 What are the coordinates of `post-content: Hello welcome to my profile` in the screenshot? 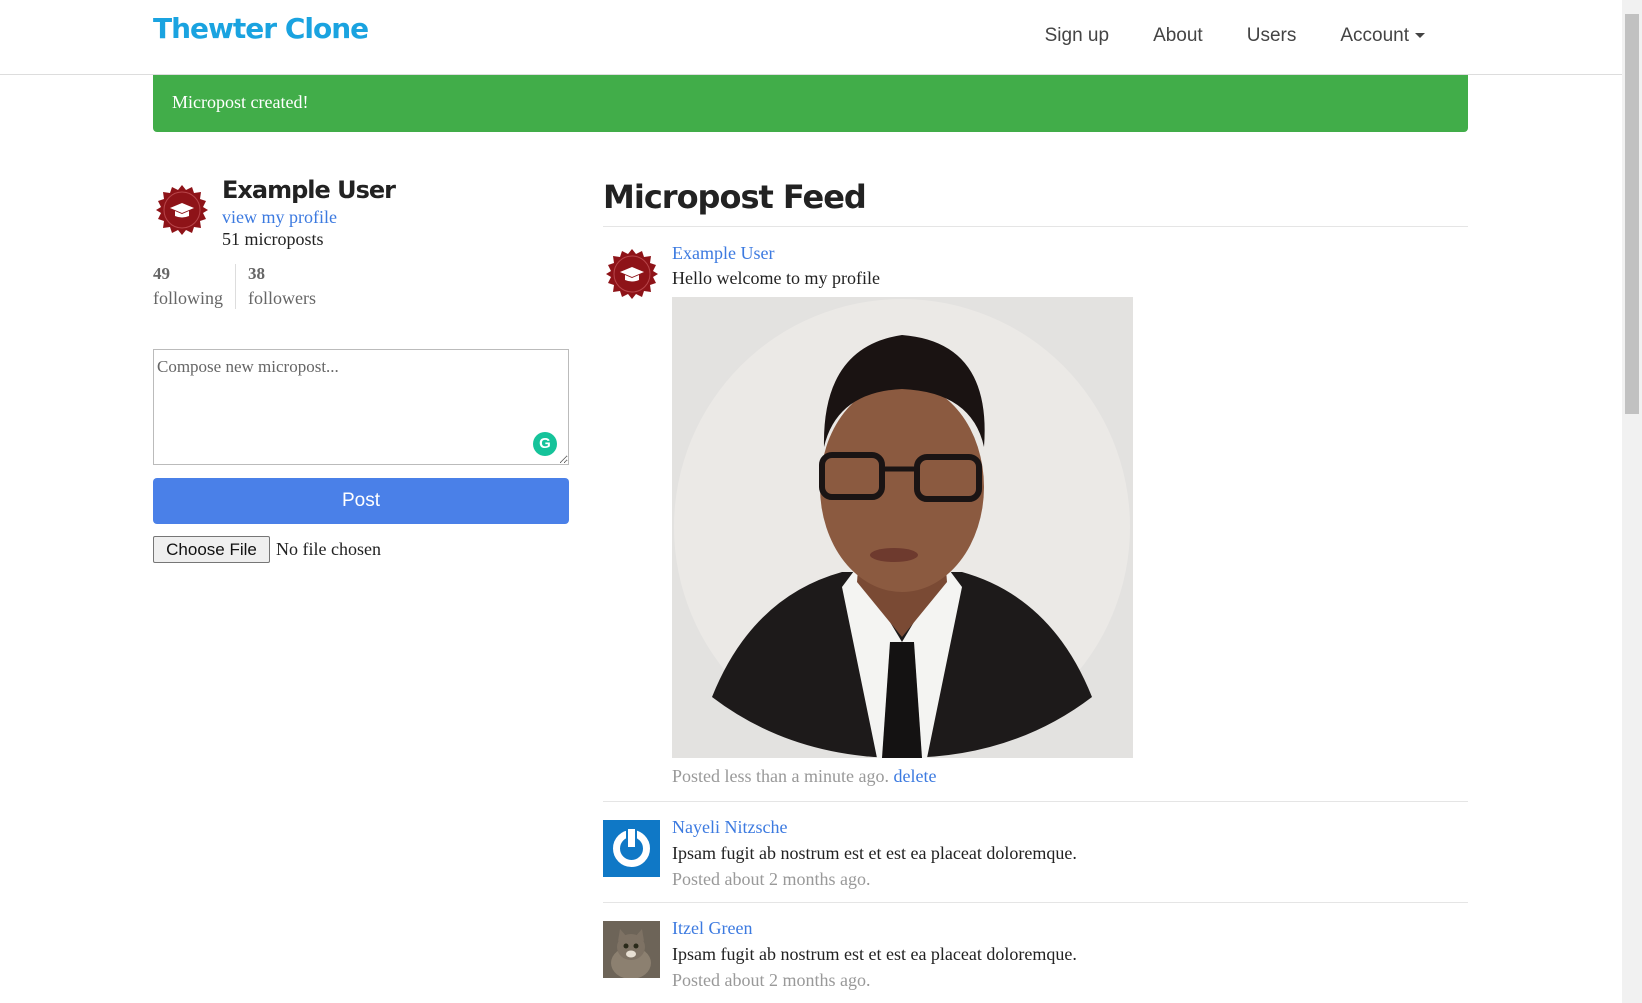 It's located at (776, 278).